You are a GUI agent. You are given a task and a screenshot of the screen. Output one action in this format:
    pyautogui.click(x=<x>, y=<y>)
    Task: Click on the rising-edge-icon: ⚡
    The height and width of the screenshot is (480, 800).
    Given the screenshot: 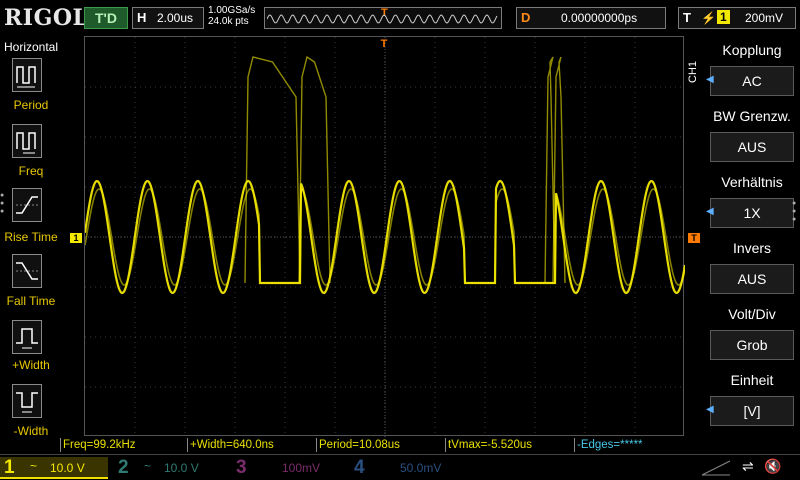 What is the action you would take?
    pyautogui.click(x=708, y=18)
    